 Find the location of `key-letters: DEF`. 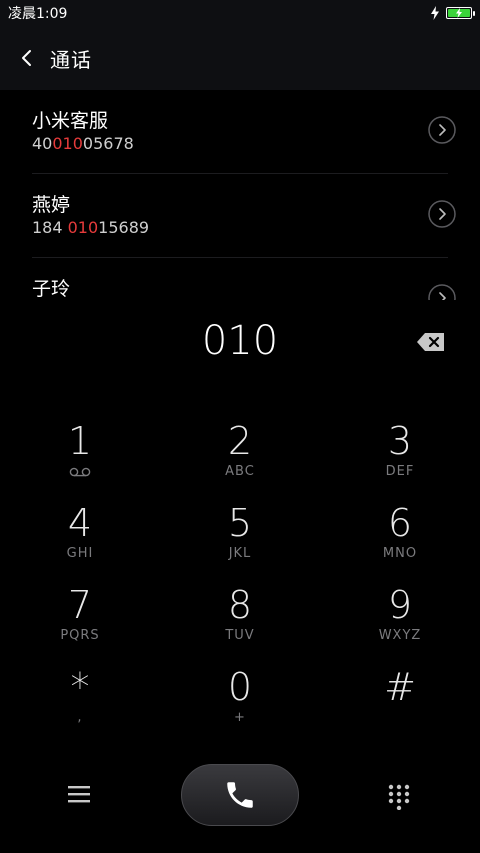

key-letters: DEF is located at coordinates (400, 471).